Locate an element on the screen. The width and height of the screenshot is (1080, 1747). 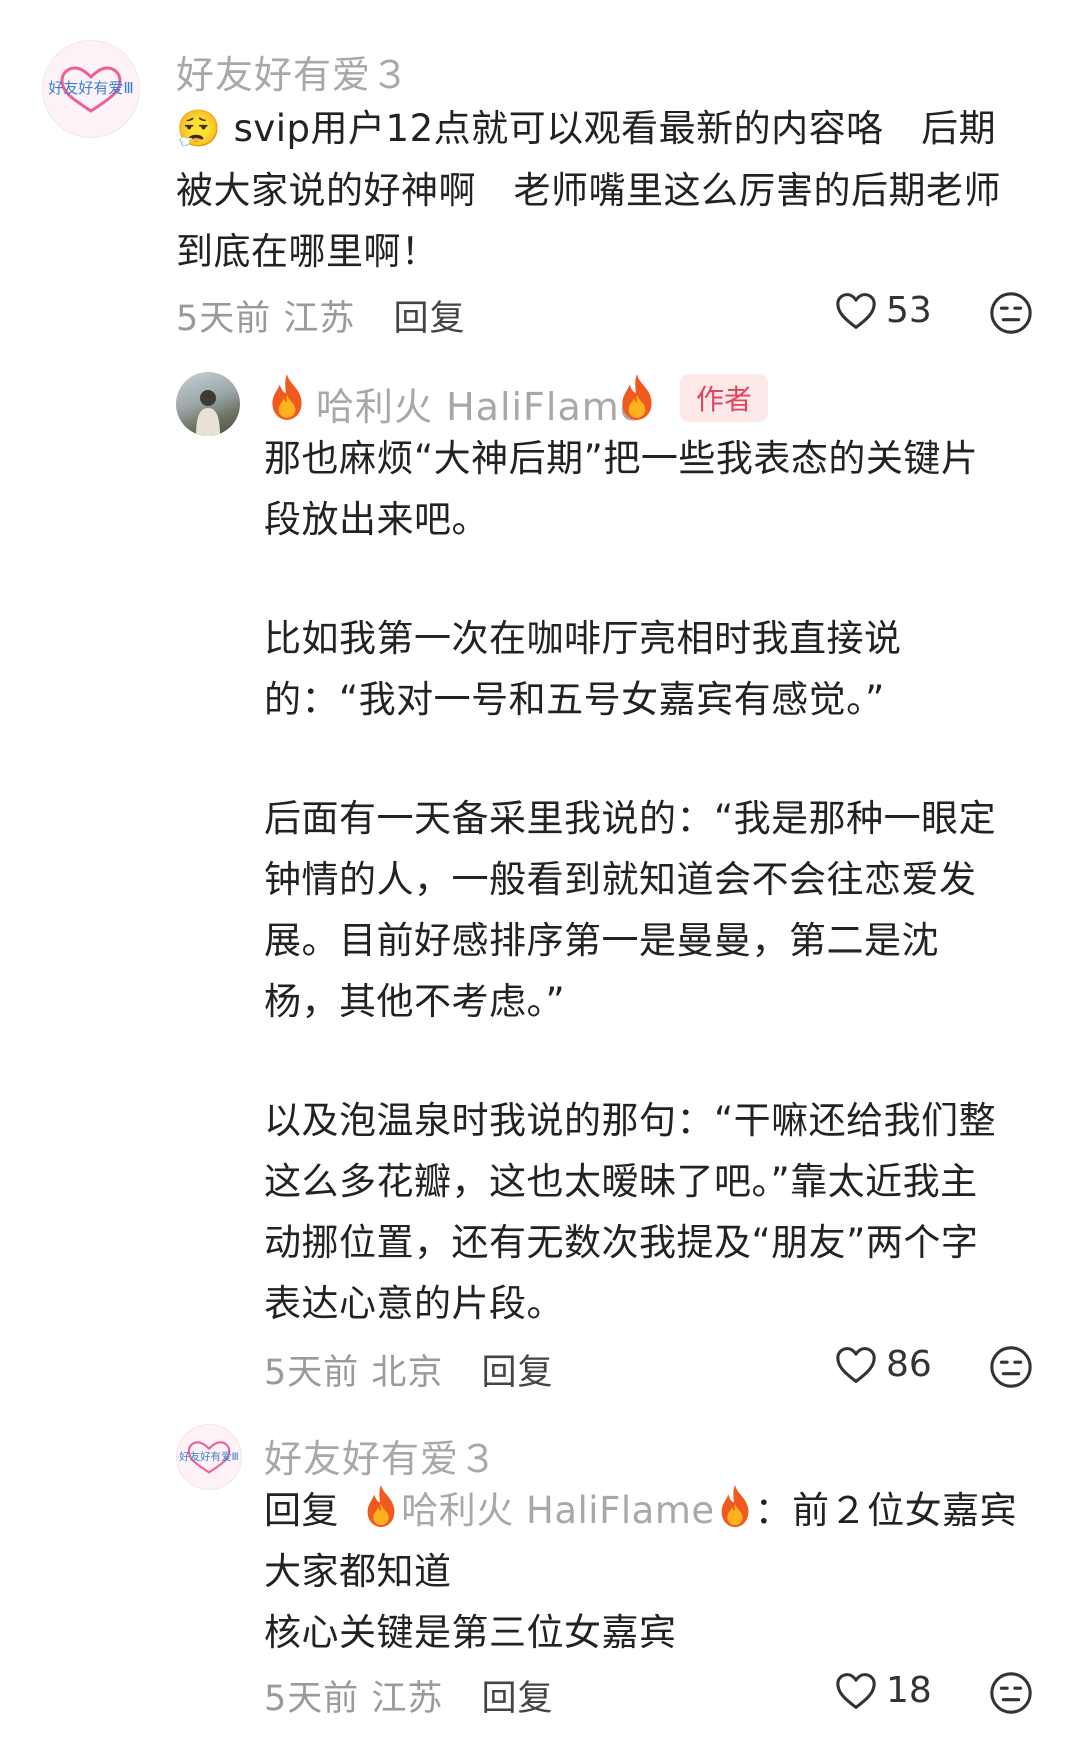
person-photo-icon is located at coordinates (208, 413).